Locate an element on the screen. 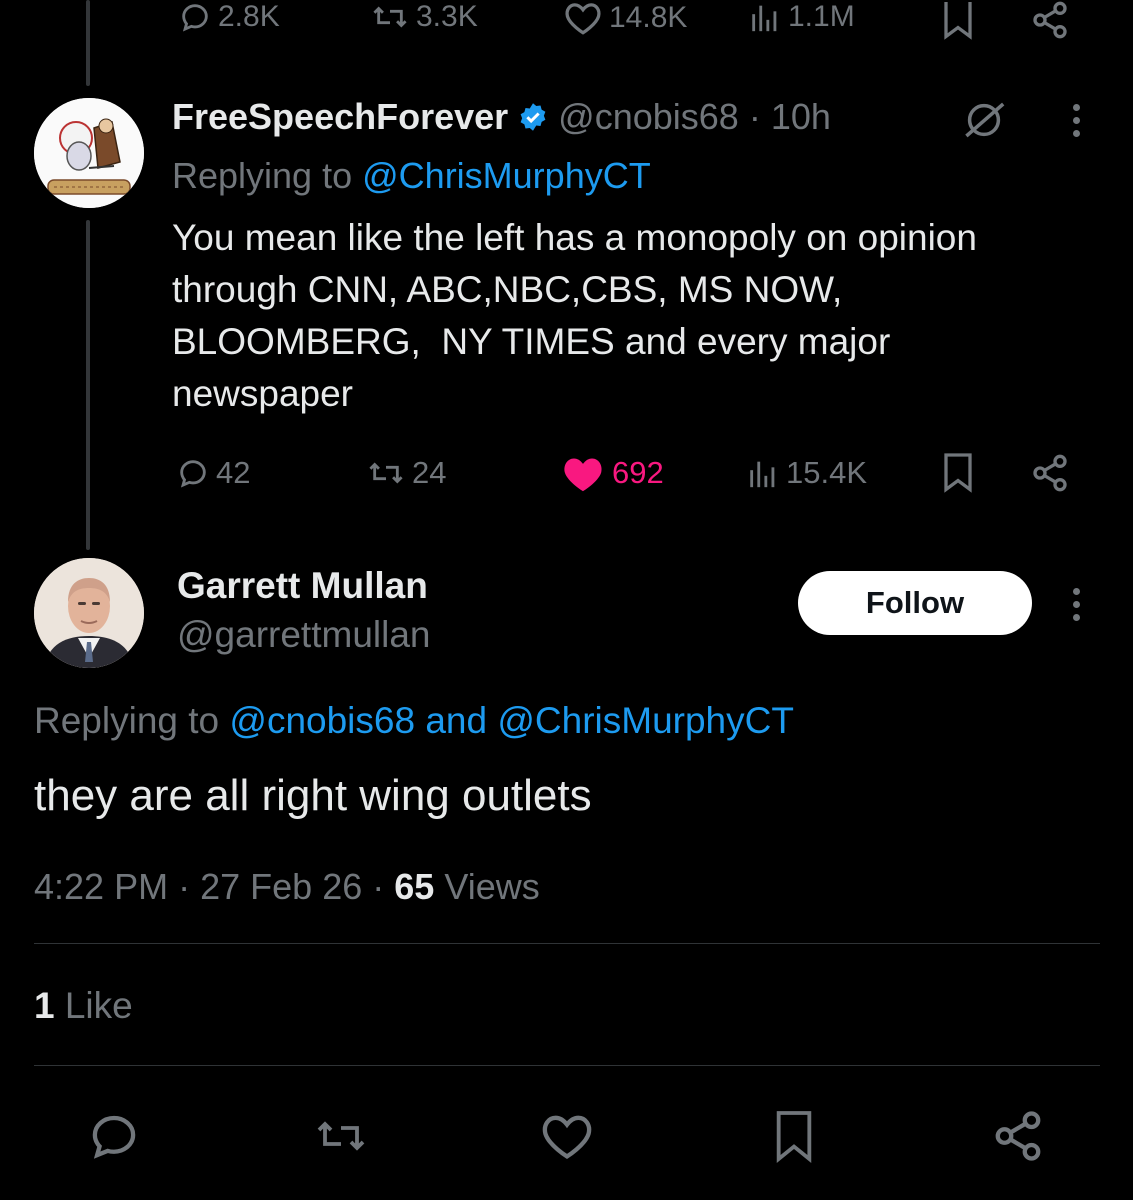 The image size is (1133, 1200). replying-to: Replying to @ChrisMurphyCT is located at coordinates (411, 176).